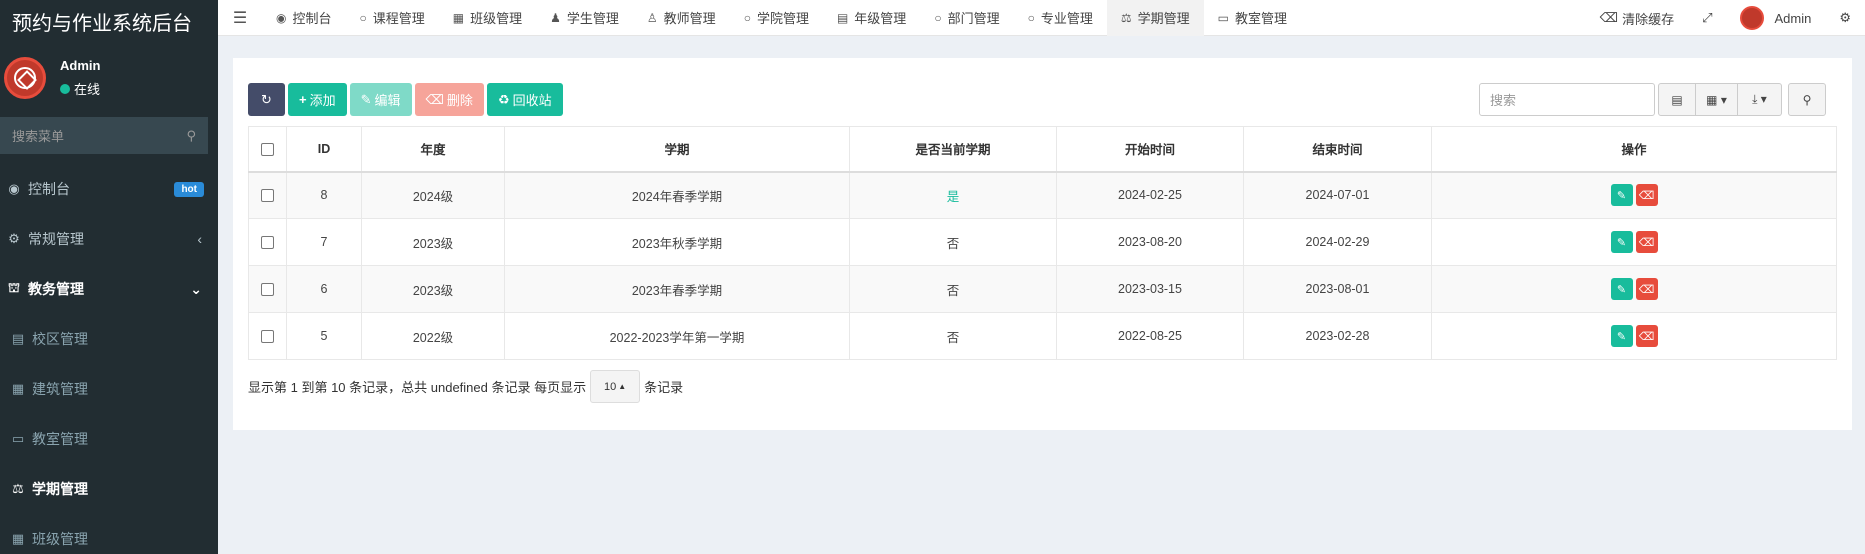  I want to click on user-status: 在线, so click(80, 88).